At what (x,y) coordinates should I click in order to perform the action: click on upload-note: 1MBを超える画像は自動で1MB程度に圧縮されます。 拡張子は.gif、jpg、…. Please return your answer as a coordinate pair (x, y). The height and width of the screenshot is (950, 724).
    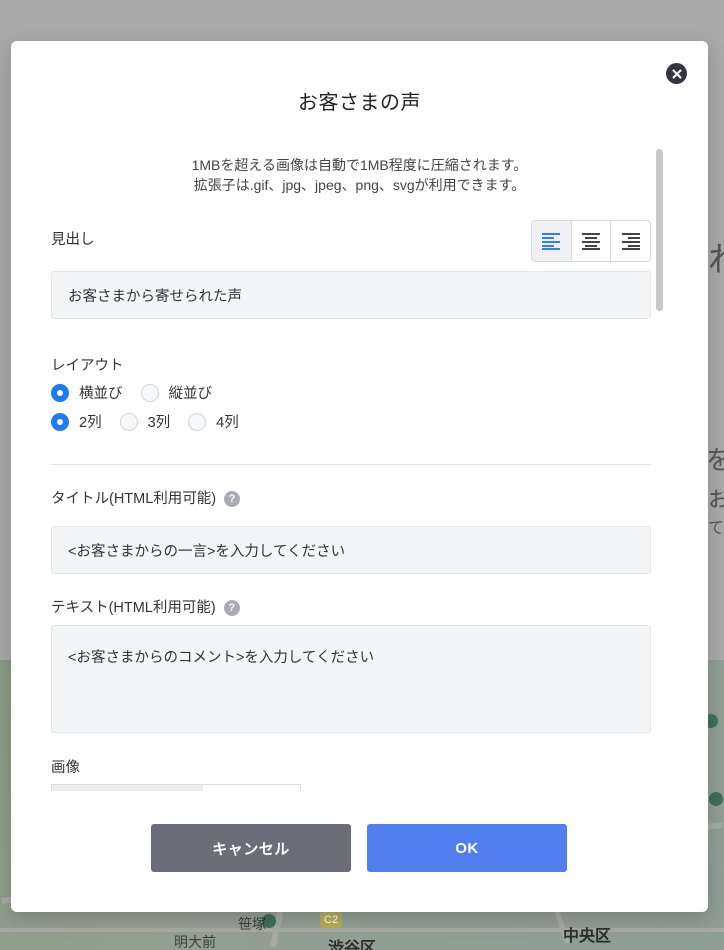
    Looking at the image, I should click on (359, 175).